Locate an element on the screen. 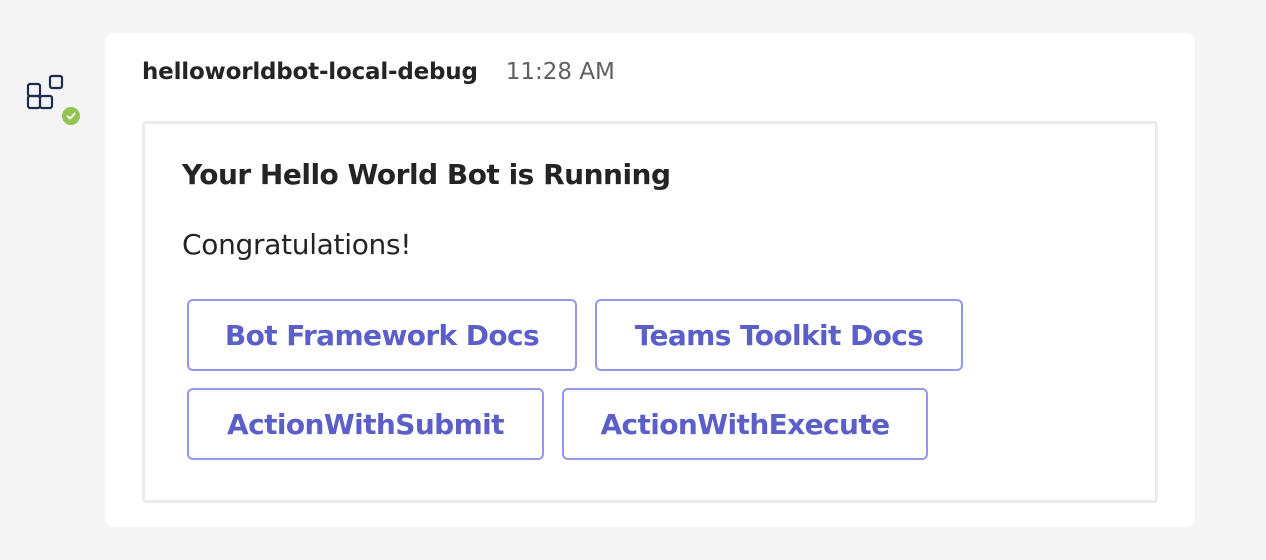 The width and height of the screenshot is (1266, 560). sender-name: helloworldbot-local-debug is located at coordinates (310, 72).